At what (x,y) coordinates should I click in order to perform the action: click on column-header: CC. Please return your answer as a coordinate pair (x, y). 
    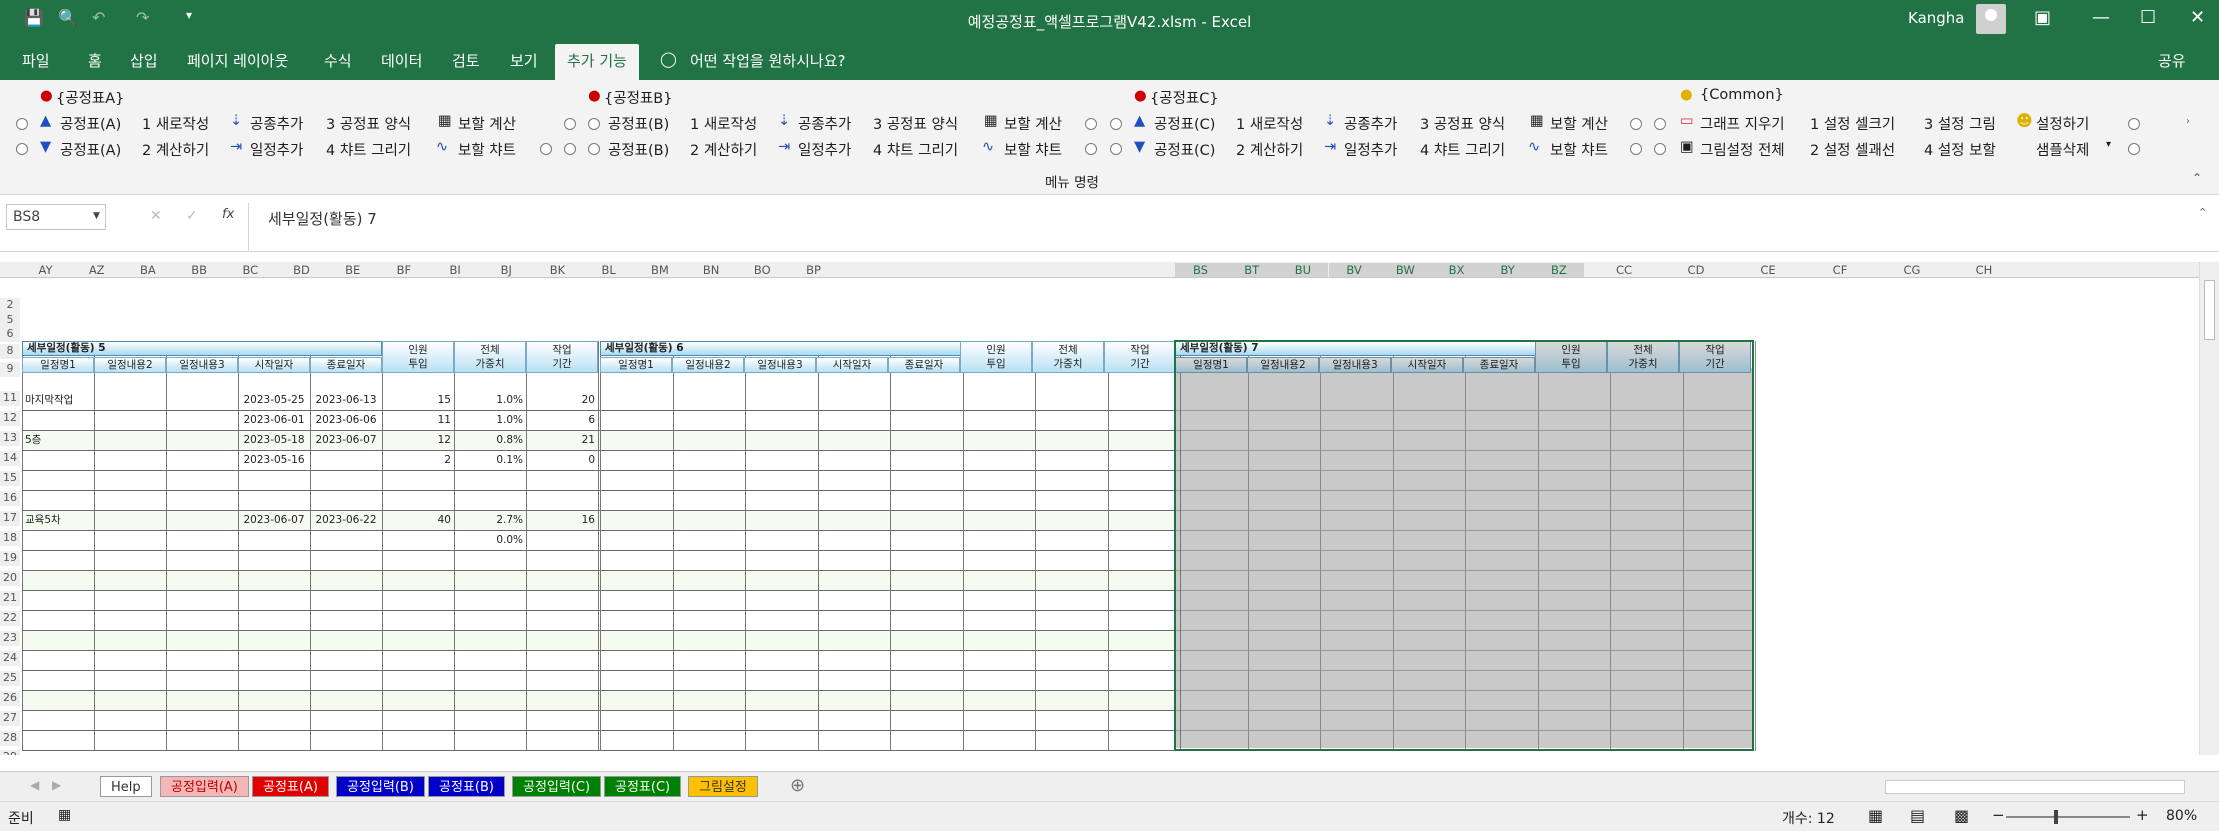
    Looking at the image, I should click on (1624, 270).